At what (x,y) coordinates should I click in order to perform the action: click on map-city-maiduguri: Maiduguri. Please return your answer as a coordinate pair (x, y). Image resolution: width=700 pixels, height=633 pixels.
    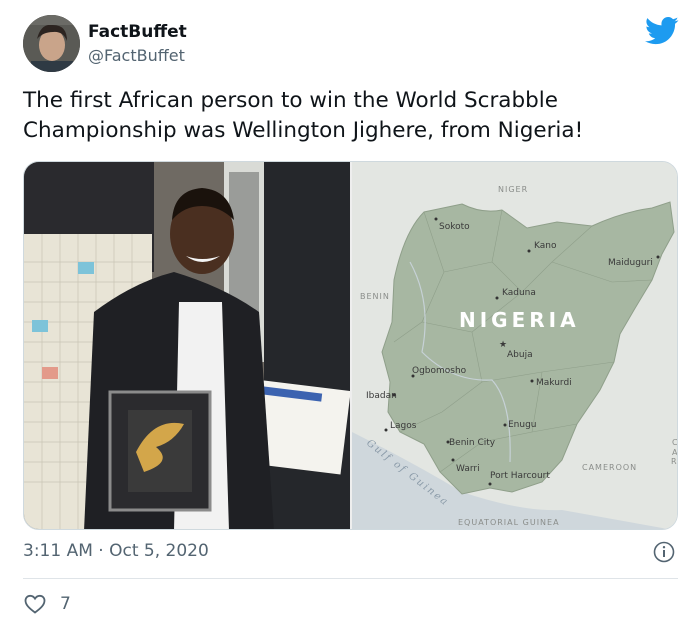
    Looking at the image, I should click on (630, 263).